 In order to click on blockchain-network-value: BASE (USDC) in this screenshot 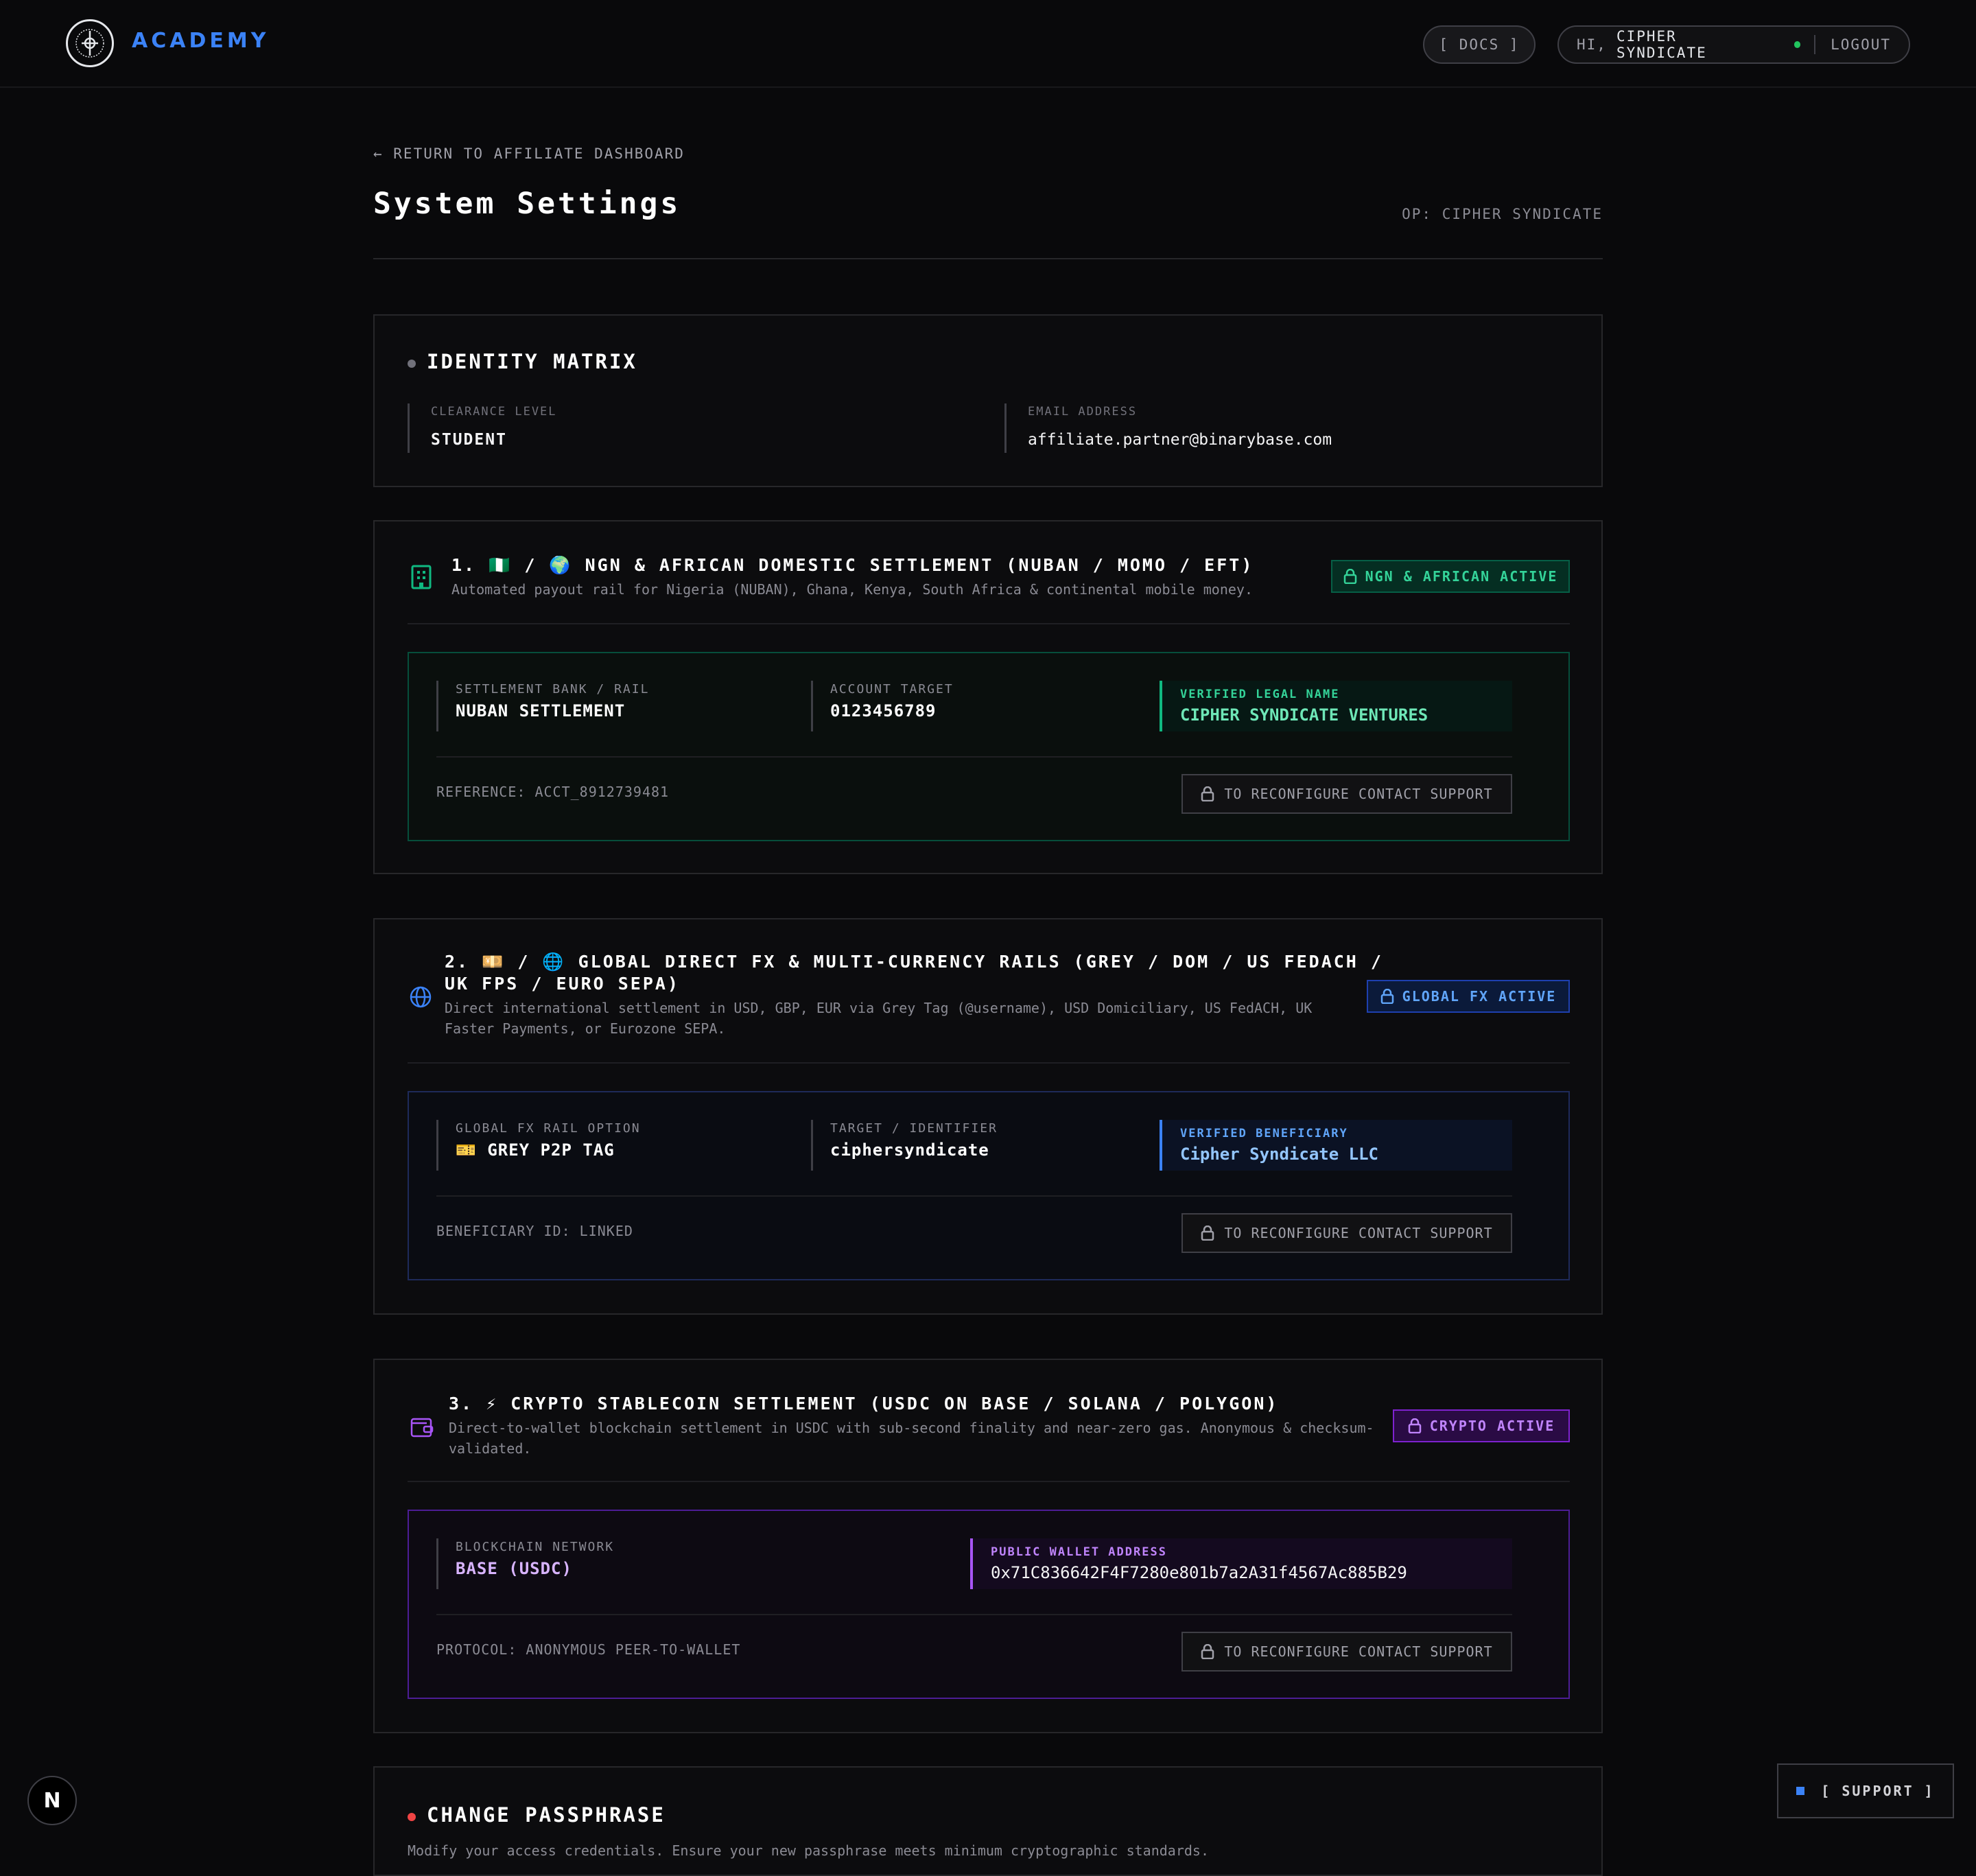, I will do `click(514, 1568)`.